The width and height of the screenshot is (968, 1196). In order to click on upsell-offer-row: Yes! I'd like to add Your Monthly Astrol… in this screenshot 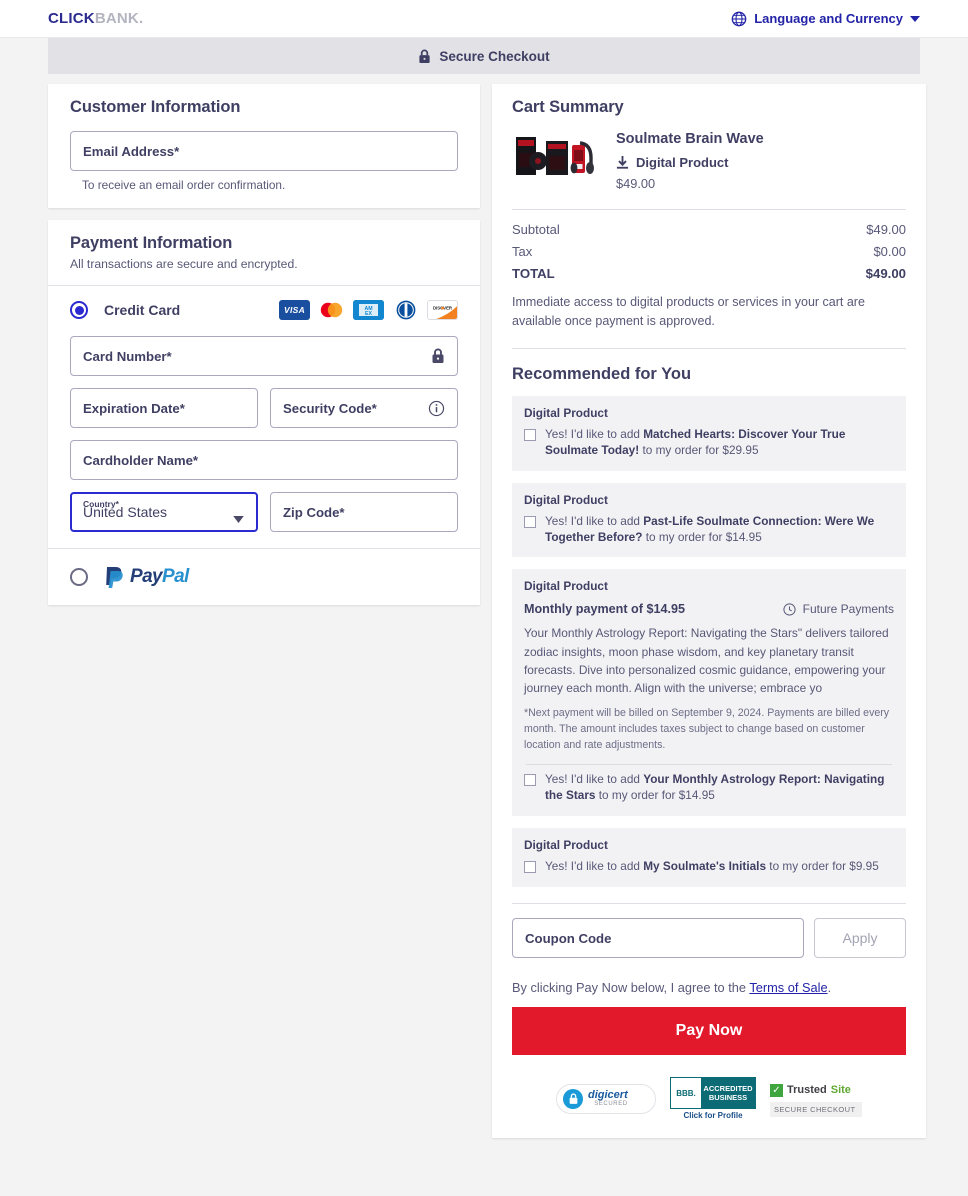, I will do `click(709, 788)`.